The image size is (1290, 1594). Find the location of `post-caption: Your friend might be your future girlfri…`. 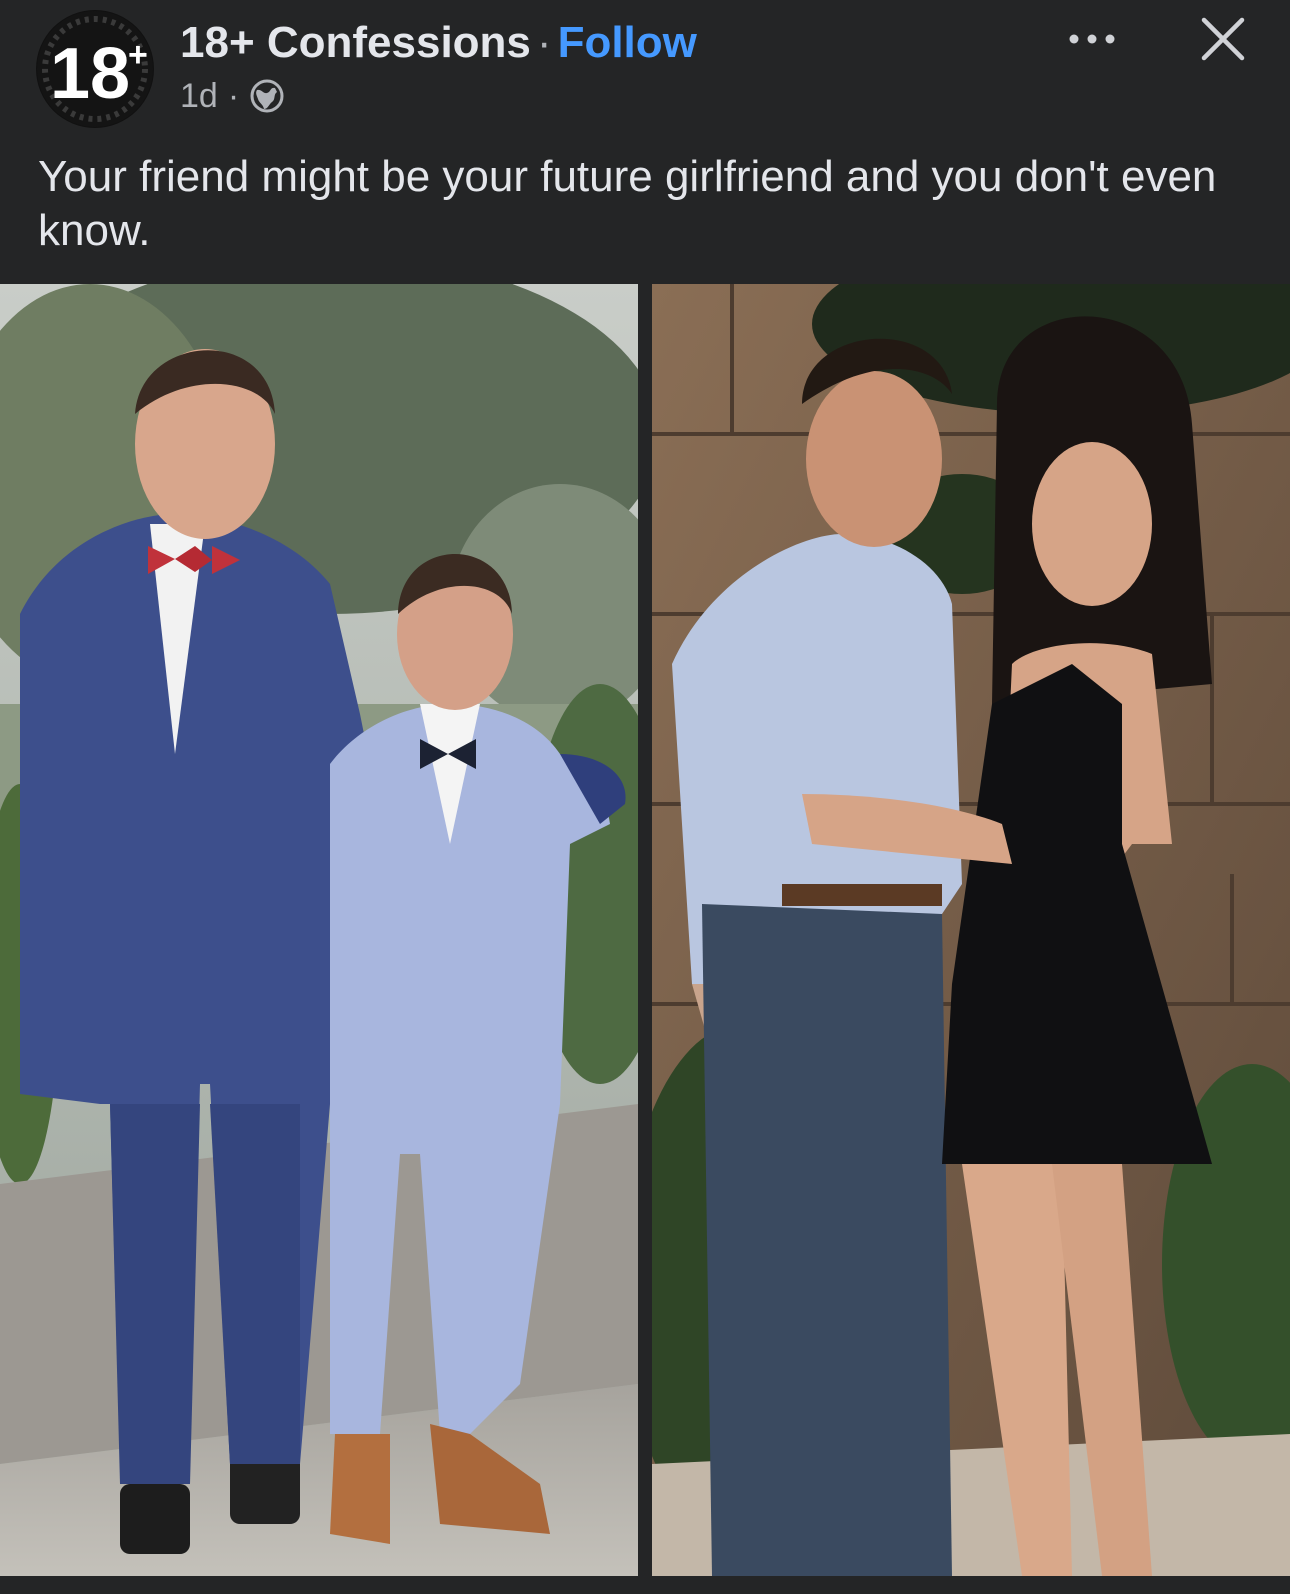

post-caption: Your friend might be your future girlfri… is located at coordinates (627, 203).